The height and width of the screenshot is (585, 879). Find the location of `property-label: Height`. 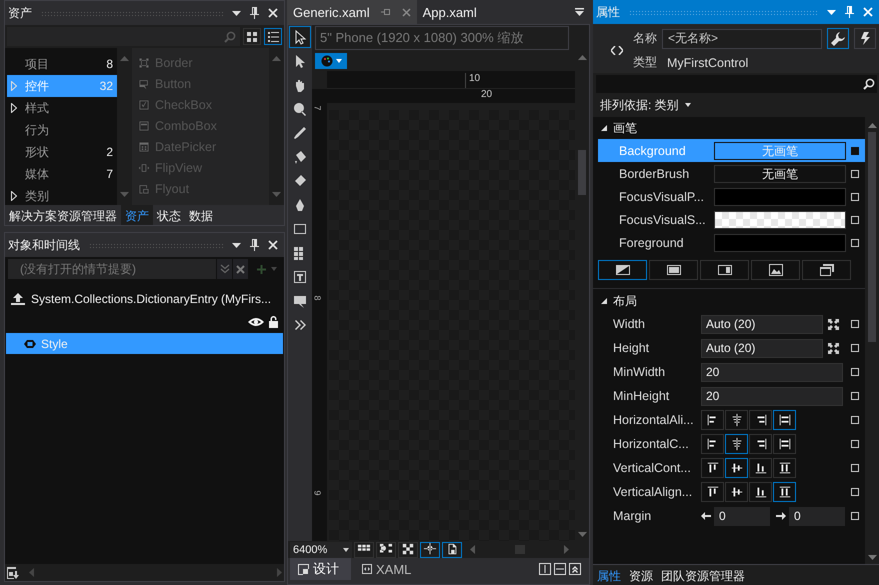

property-label: Height is located at coordinates (631, 348).